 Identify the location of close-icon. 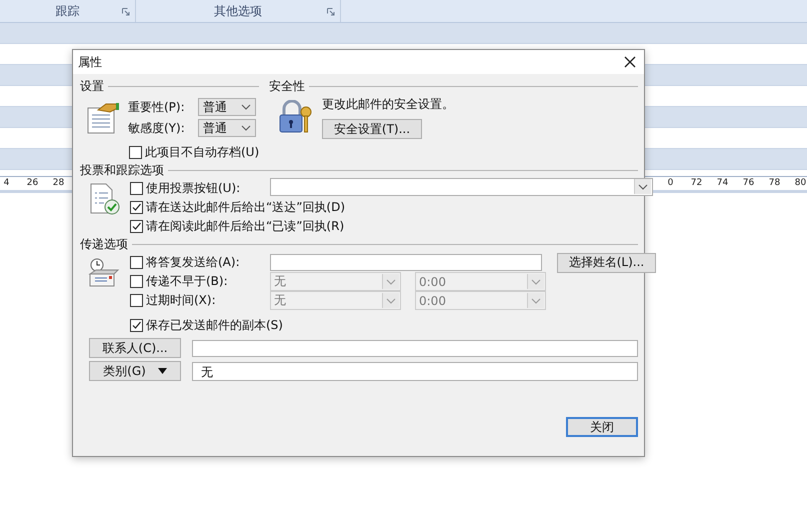
(630, 62).